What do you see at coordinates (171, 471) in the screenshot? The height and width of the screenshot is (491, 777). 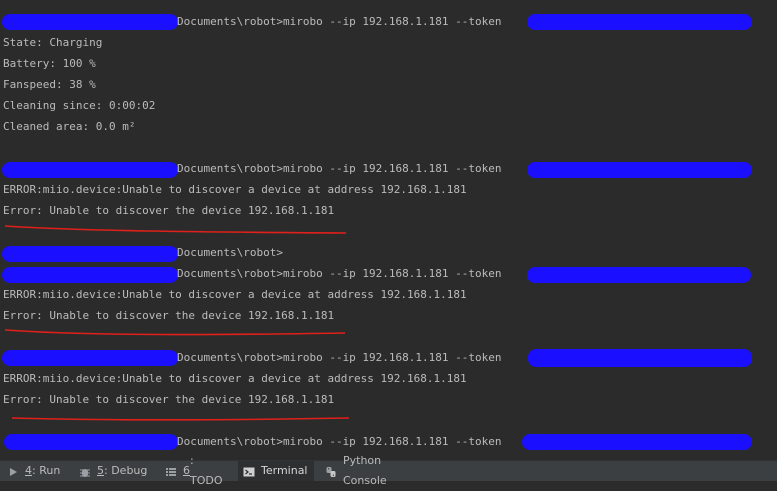 I see `todo-icon` at bounding box center [171, 471].